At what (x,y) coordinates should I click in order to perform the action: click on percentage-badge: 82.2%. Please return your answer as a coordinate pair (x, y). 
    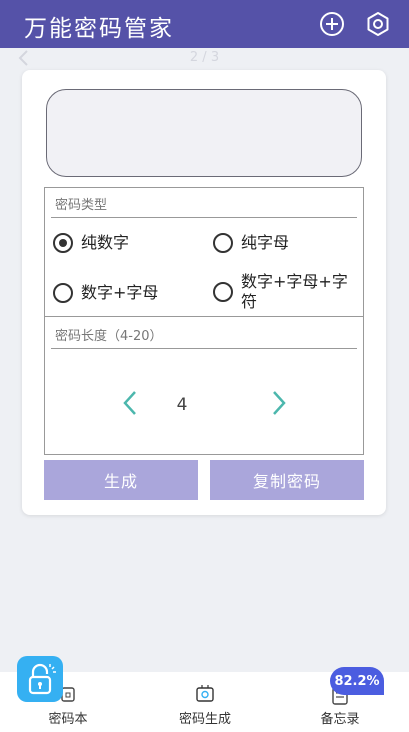
    Looking at the image, I should click on (357, 681).